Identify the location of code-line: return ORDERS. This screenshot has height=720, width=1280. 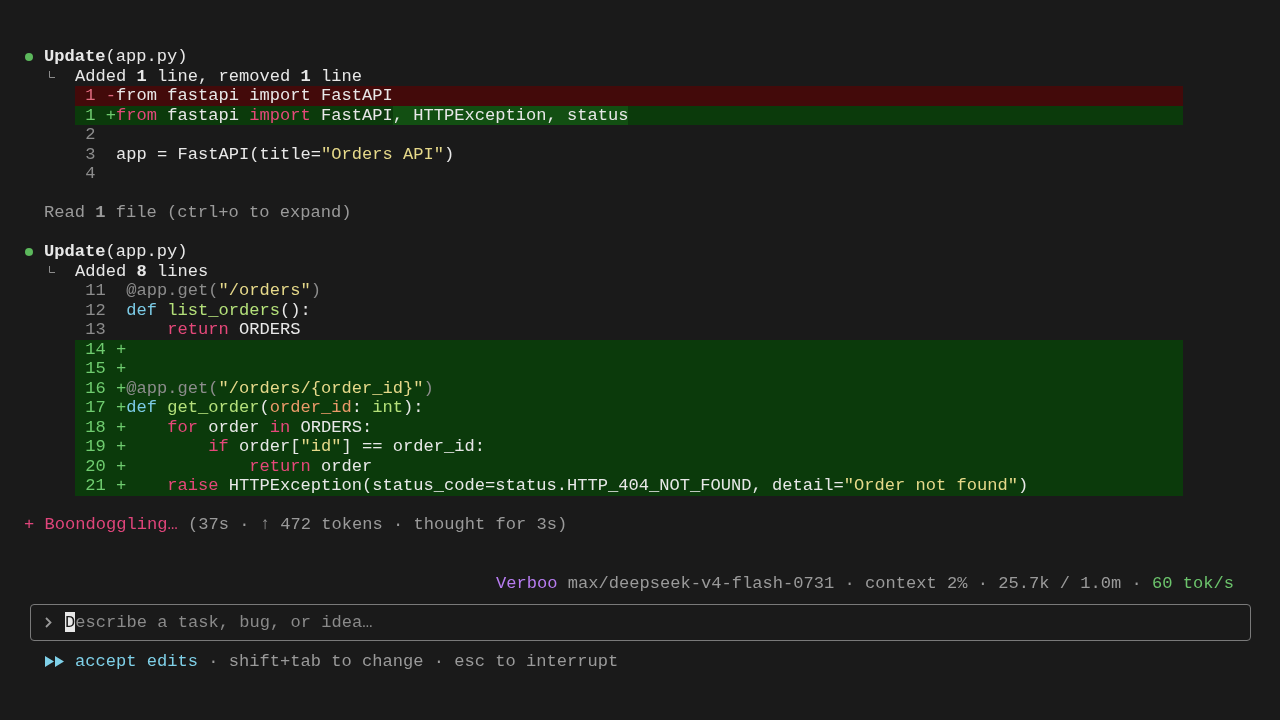
(234, 330).